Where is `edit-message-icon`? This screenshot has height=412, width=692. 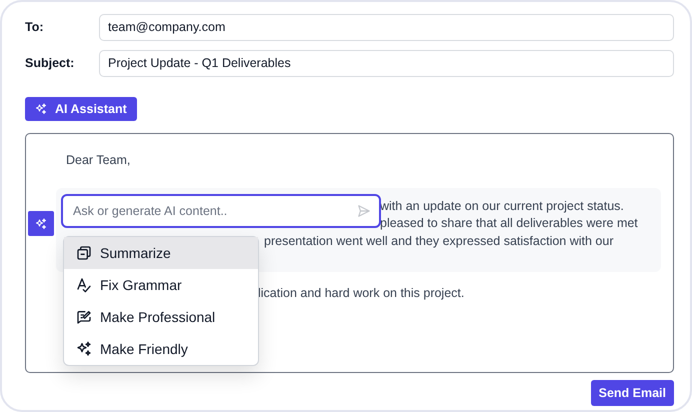 edit-message-icon is located at coordinates (84, 317).